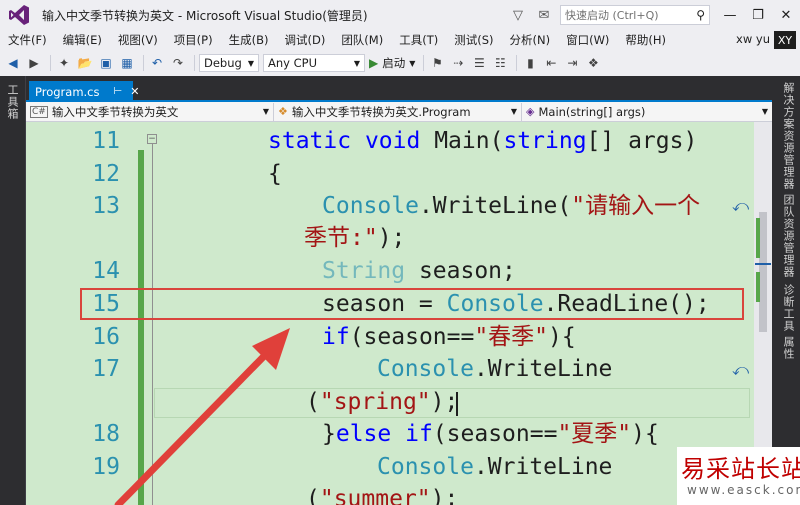 This screenshot has height=505, width=800. Describe the element at coordinates (449, 337) in the screenshot. I see `code-line-16: if(season=="春季"){` at that location.